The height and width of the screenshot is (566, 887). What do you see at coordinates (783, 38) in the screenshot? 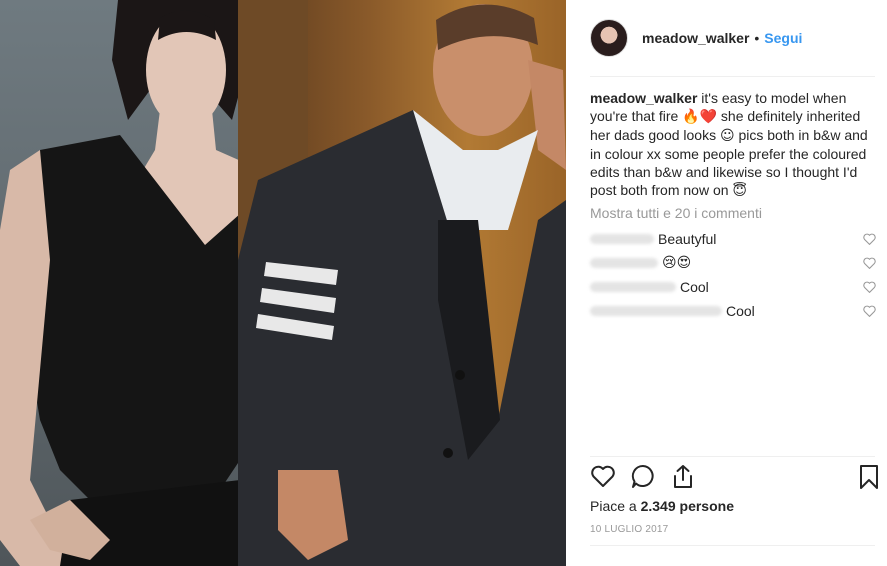
I see `follow-button: Segui` at bounding box center [783, 38].